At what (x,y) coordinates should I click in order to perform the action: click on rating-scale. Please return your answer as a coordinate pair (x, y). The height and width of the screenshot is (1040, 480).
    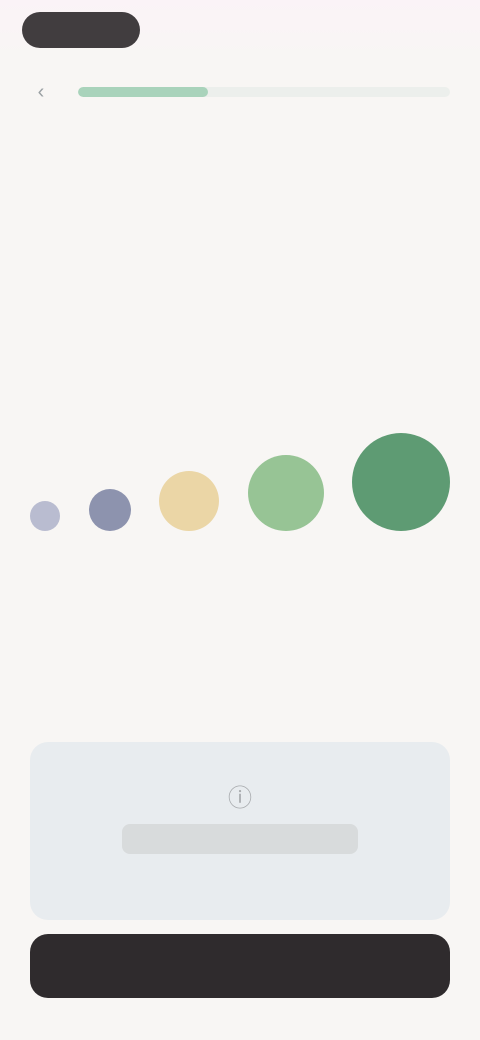
    Looking at the image, I should click on (240, 470).